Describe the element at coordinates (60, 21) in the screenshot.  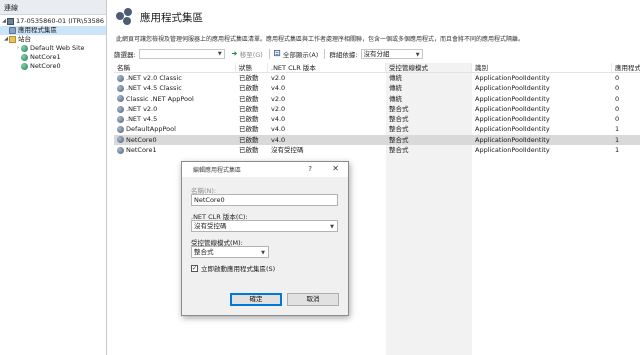
I see `tree-item-label: 17-0535860-01 (ITR\53586` at that location.